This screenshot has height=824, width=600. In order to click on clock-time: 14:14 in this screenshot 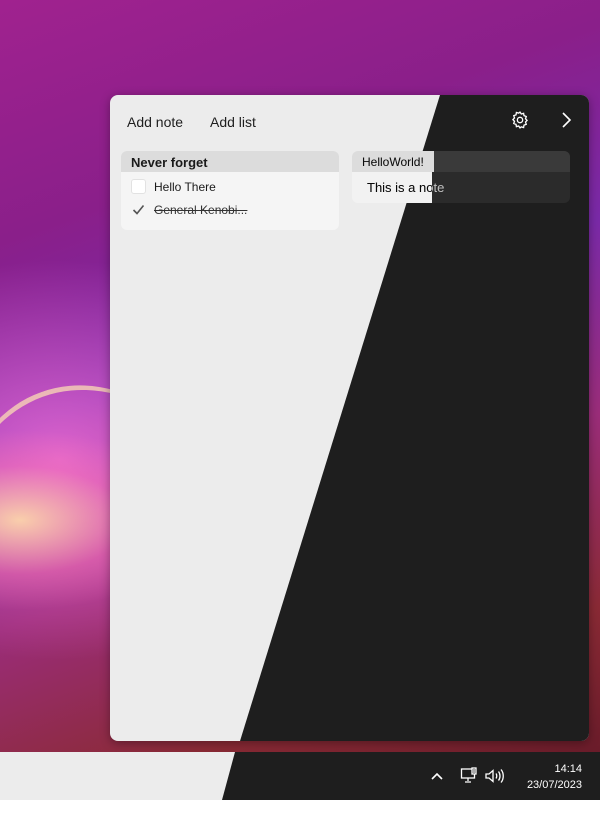, I will do `click(568, 769)`.